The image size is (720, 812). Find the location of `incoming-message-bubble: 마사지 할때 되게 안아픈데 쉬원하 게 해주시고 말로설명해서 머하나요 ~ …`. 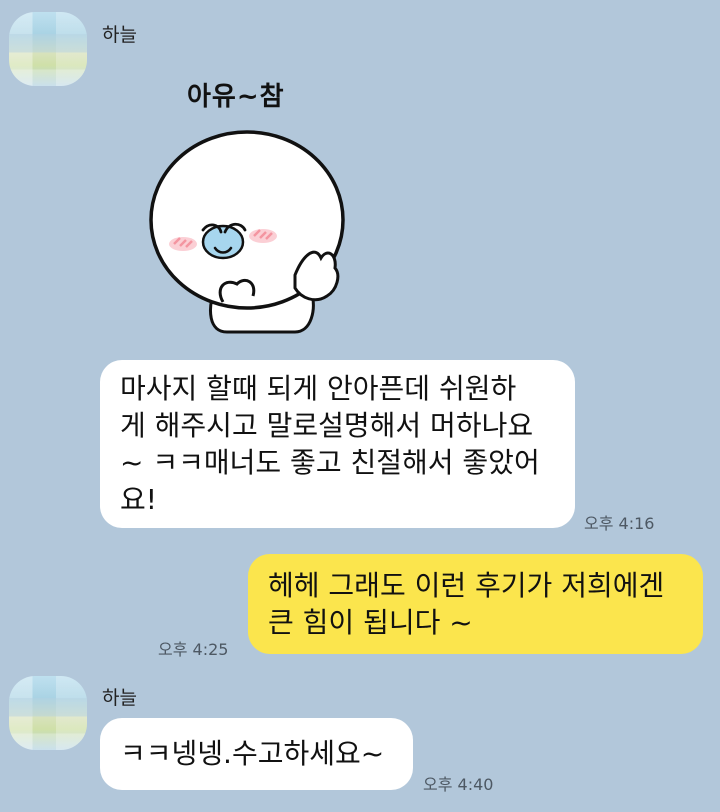

incoming-message-bubble: 마사지 할때 되게 안아픈데 쉬원하 게 해주시고 말로설명해서 머하나요 ~ … is located at coordinates (337, 444).